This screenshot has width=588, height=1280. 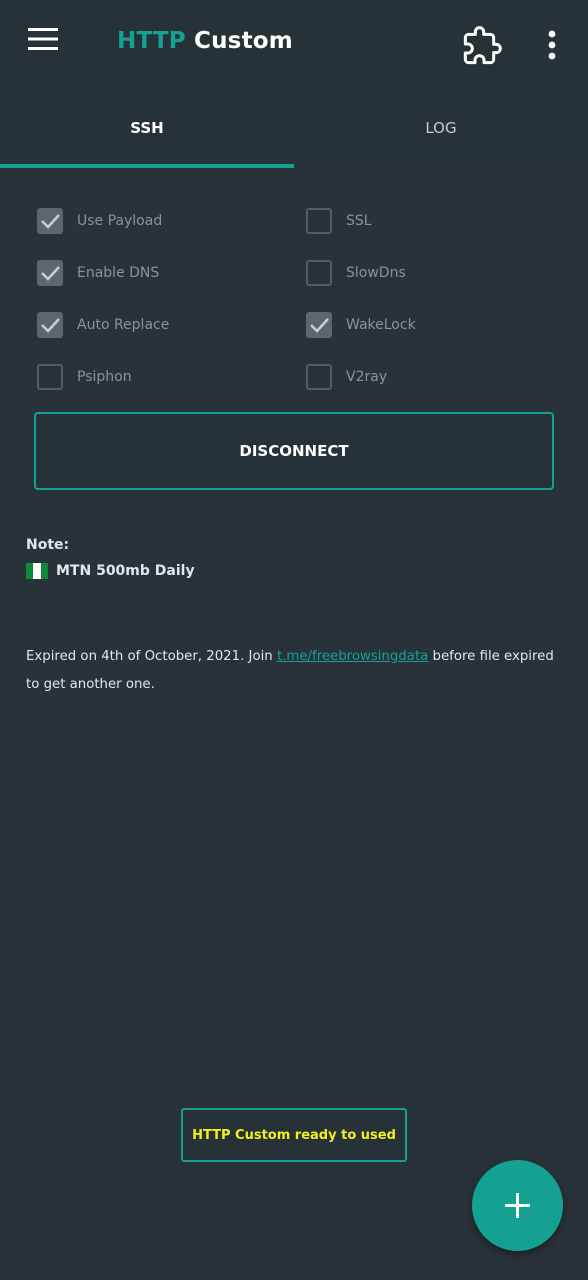 What do you see at coordinates (120, 221) in the screenshot?
I see `use-payload-label: Use Payload` at bounding box center [120, 221].